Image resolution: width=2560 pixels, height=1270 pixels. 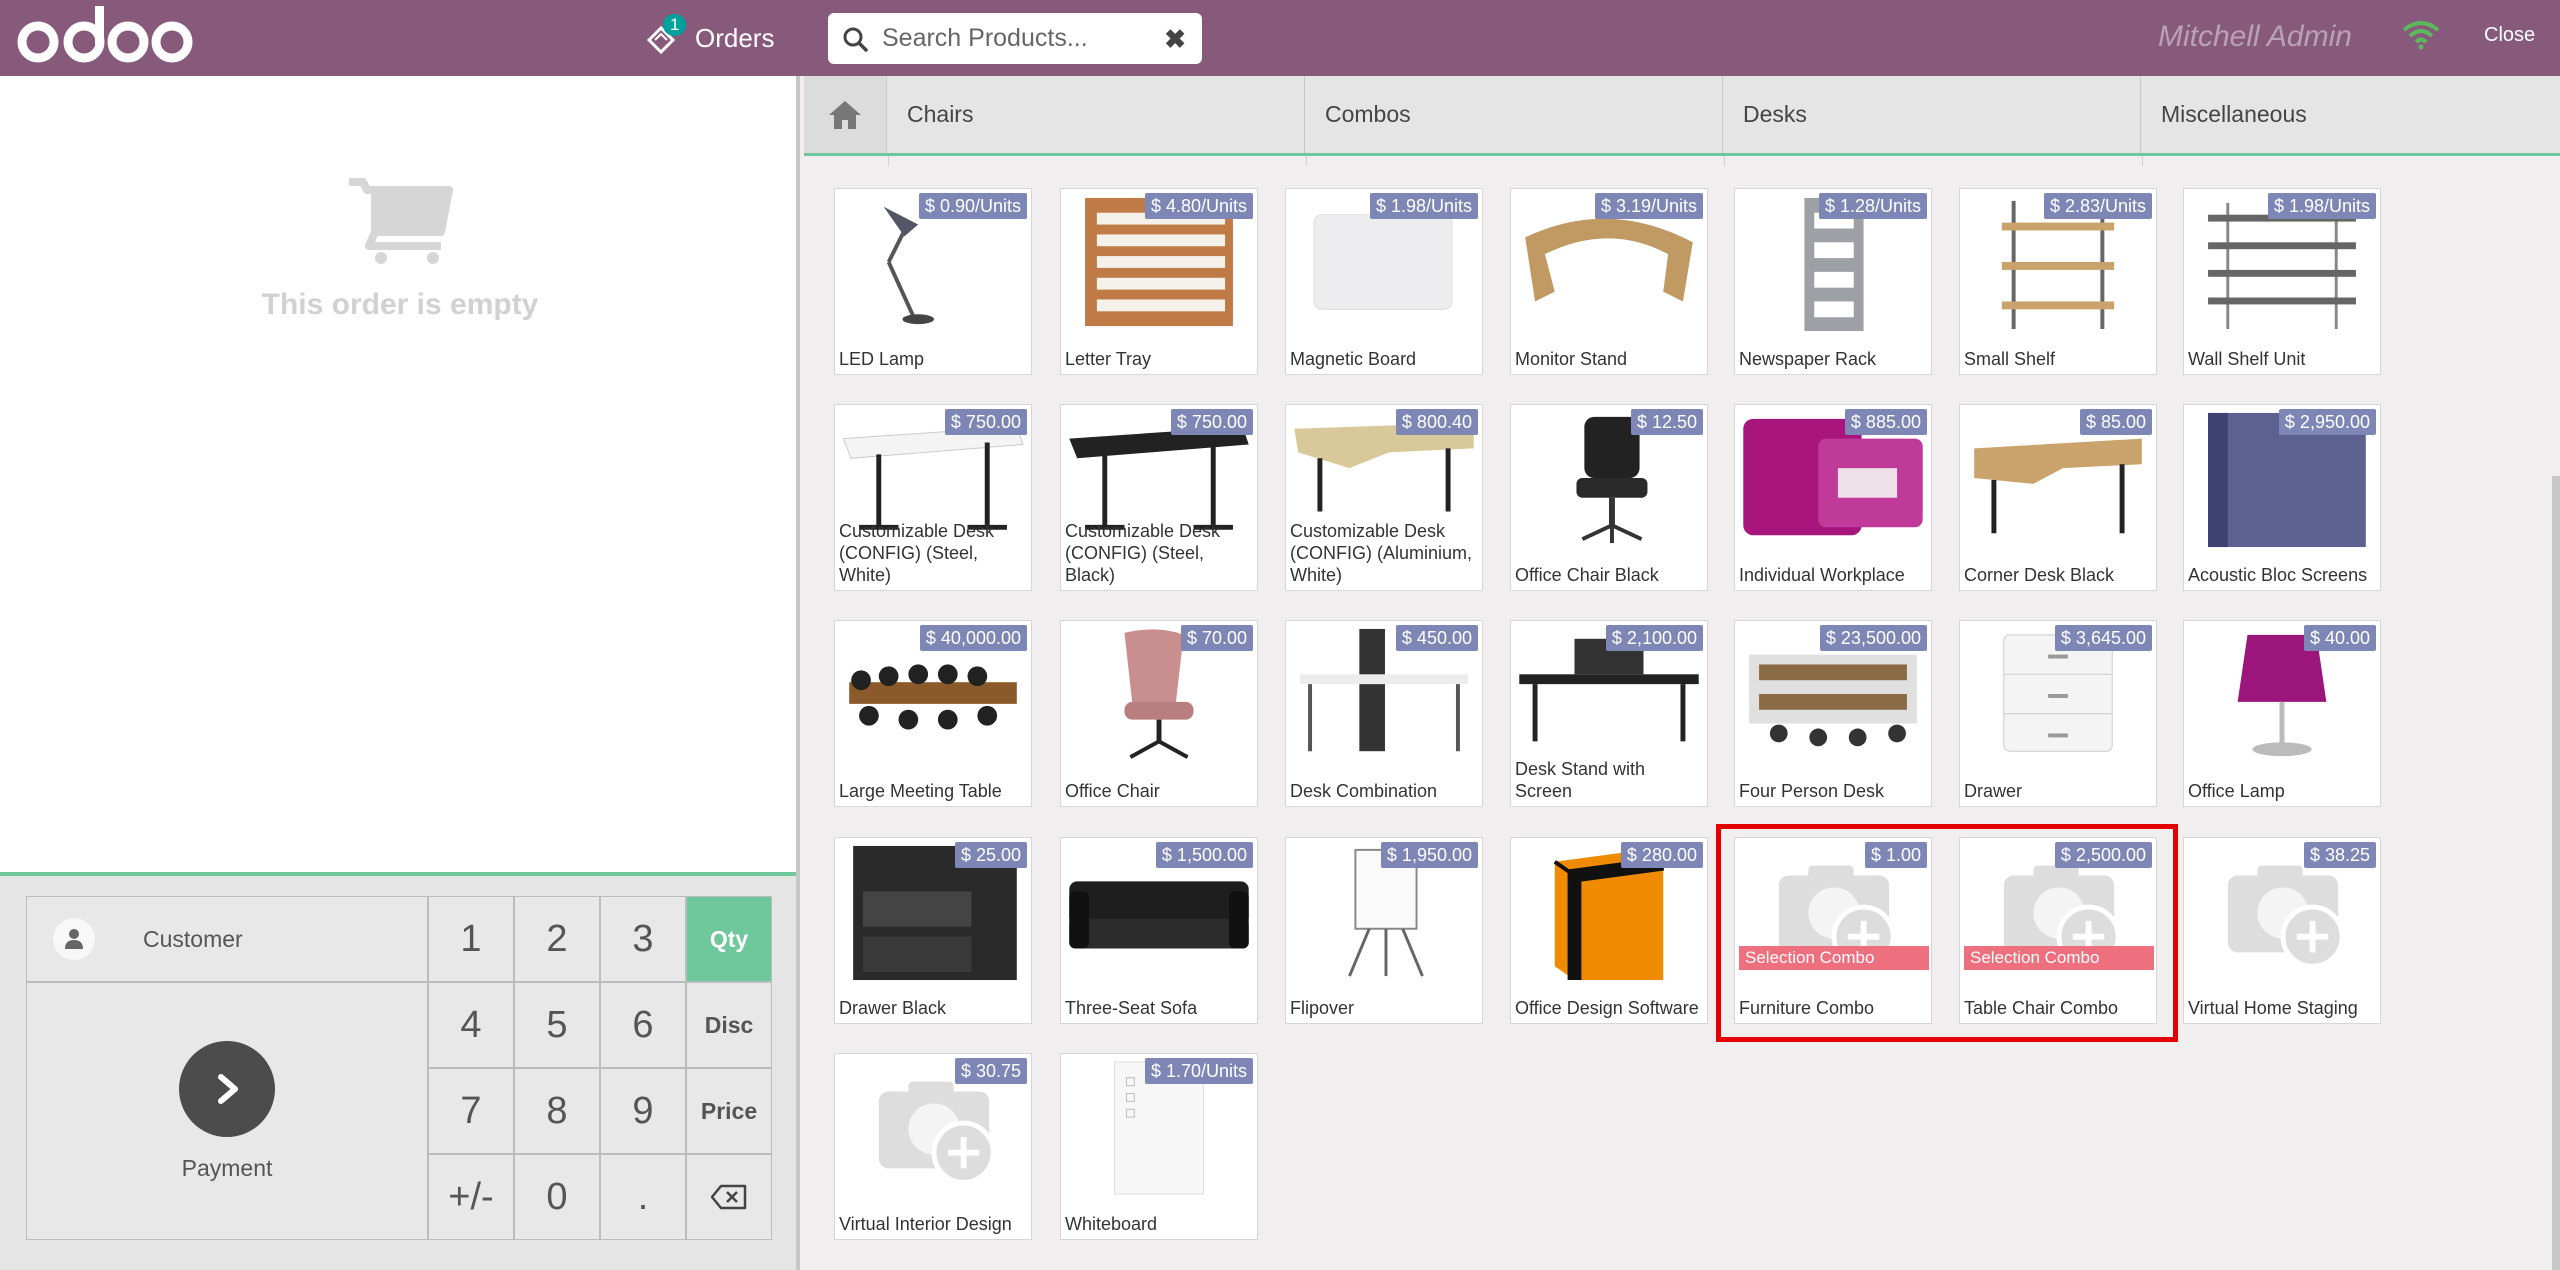 What do you see at coordinates (400, 304) in the screenshot?
I see `empty-order-text: This order is empty` at bounding box center [400, 304].